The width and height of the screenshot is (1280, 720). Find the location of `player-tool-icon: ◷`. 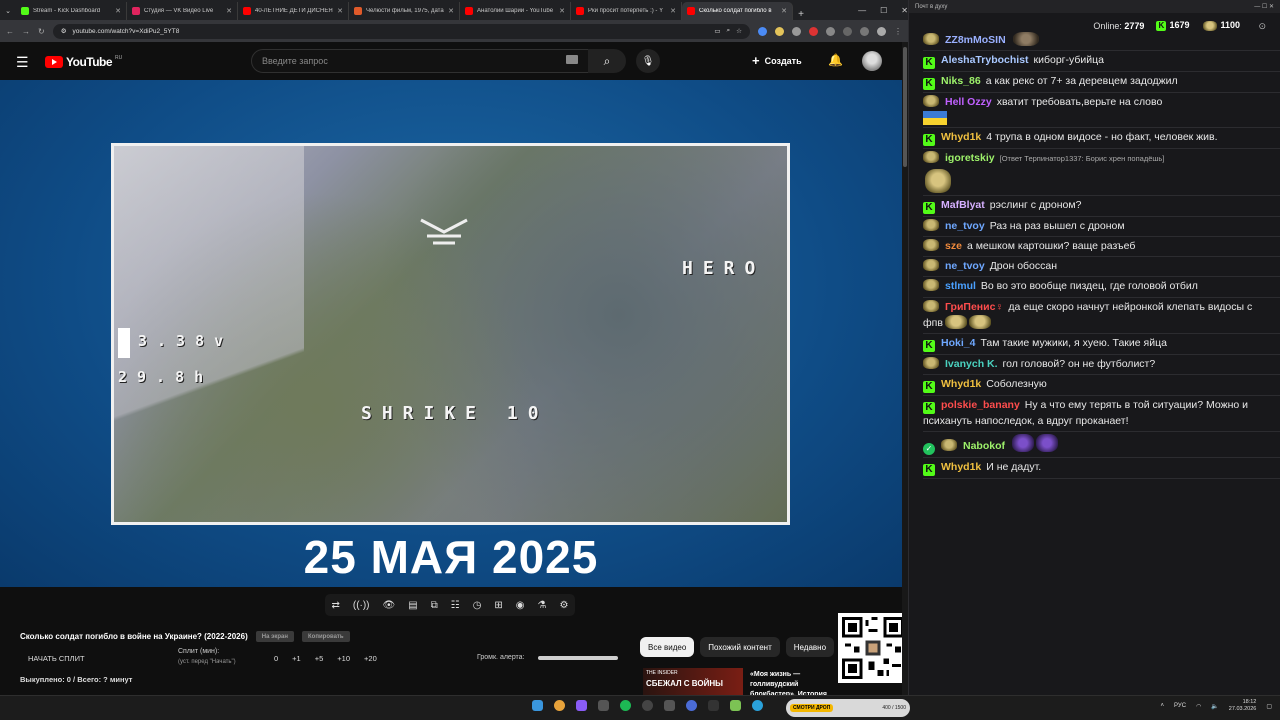

player-tool-icon: ◷ is located at coordinates (477, 605).